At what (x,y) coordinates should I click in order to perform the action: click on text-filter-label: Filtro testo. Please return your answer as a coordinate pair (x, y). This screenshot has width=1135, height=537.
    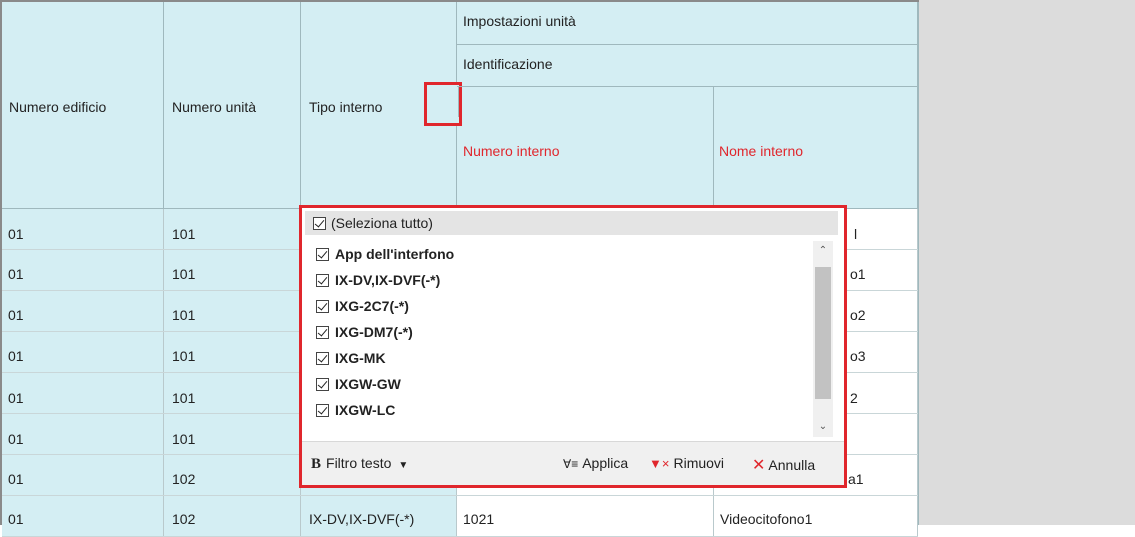
    Looking at the image, I should click on (359, 463).